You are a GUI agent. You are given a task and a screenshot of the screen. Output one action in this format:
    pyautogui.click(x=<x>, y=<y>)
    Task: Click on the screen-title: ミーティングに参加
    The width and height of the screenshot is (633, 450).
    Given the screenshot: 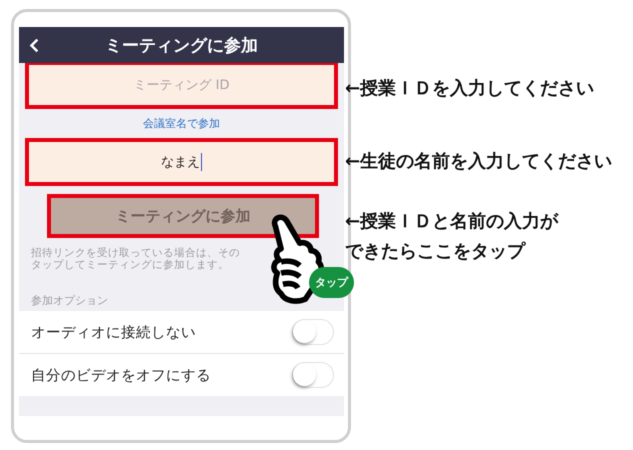 What is the action you would take?
    pyautogui.click(x=181, y=45)
    